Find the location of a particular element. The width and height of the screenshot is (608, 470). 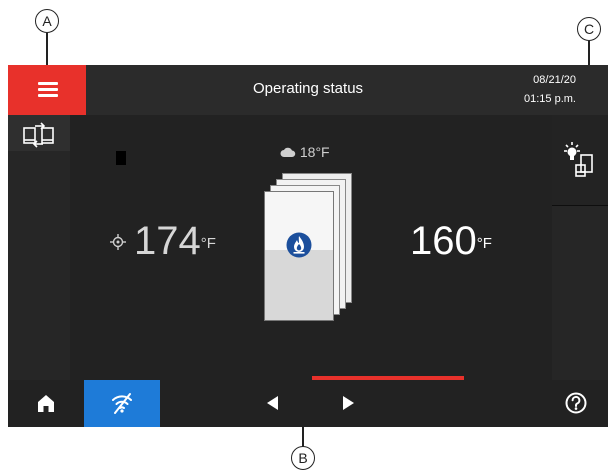

status-indicator is located at coordinates (121, 158).